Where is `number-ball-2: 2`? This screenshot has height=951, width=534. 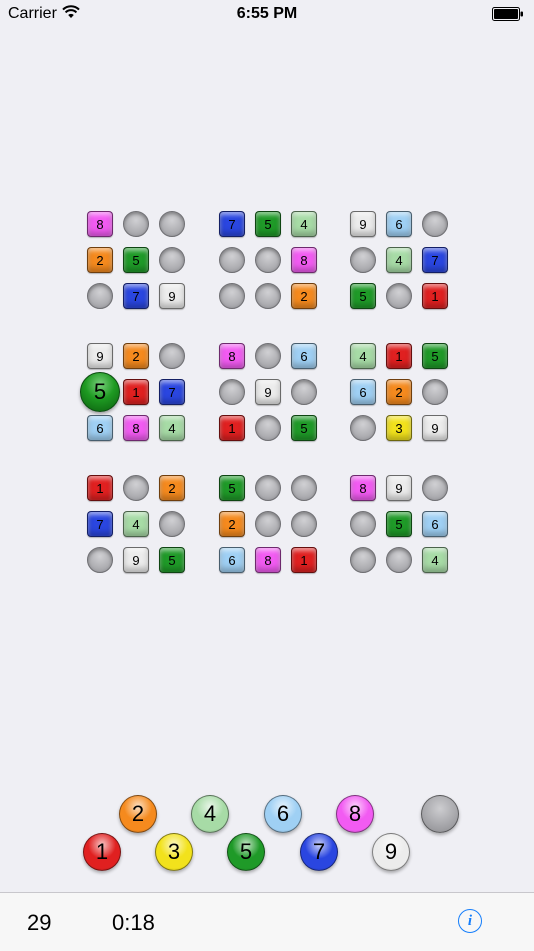 number-ball-2: 2 is located at coordinates (138, 814).